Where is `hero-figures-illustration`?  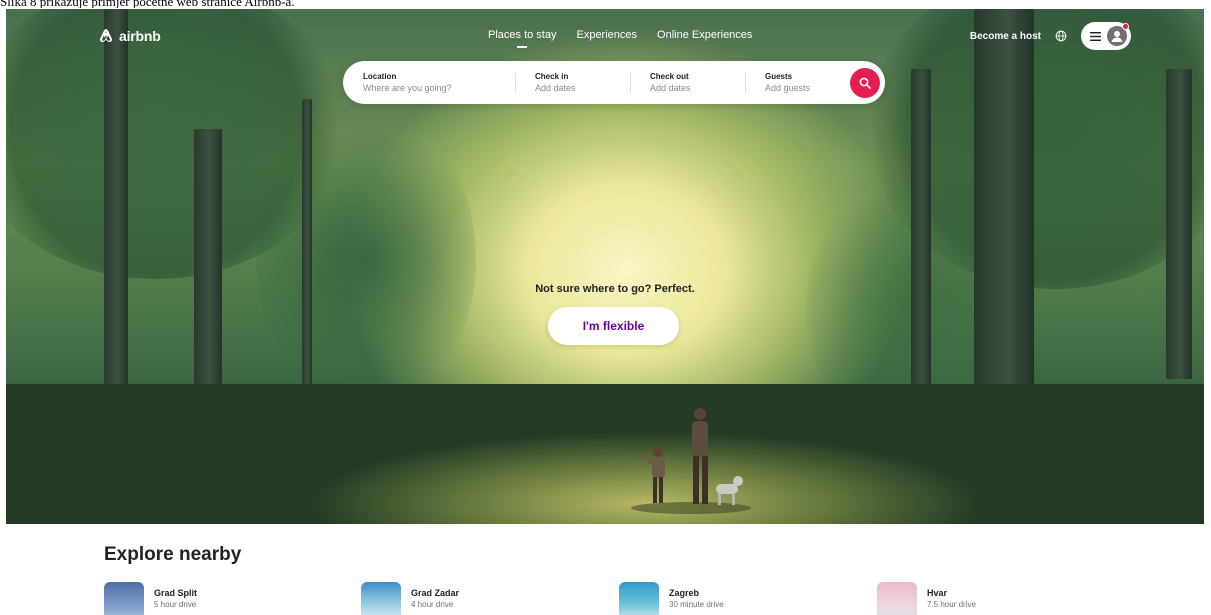
hero-figures-illustration is located at coordinates (691, 461).